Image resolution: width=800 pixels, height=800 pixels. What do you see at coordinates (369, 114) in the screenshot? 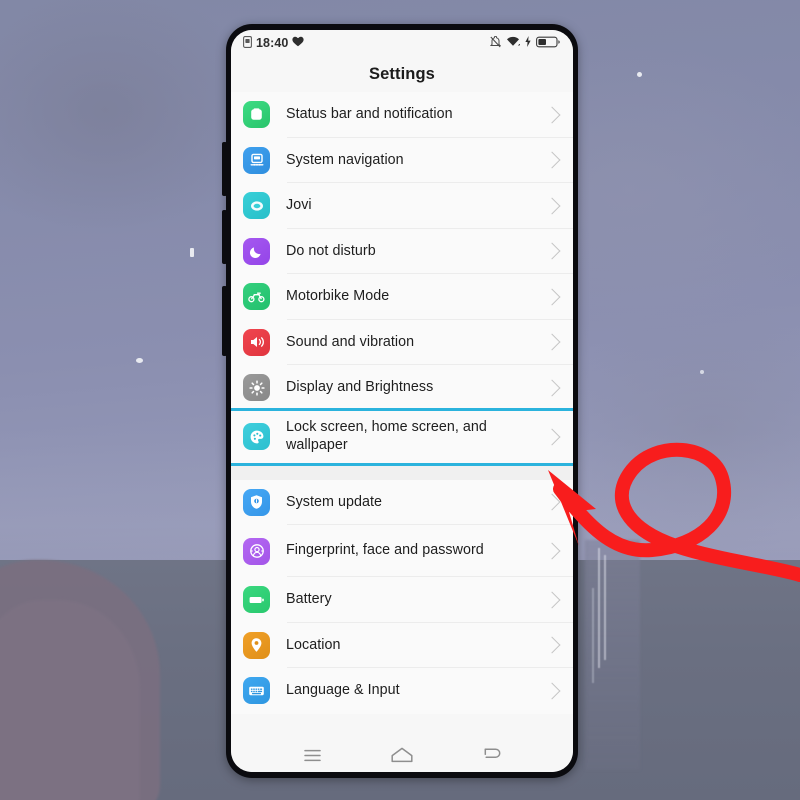
I see `settings-row-label: Status bar and notification` at bounding box center [369, 114].